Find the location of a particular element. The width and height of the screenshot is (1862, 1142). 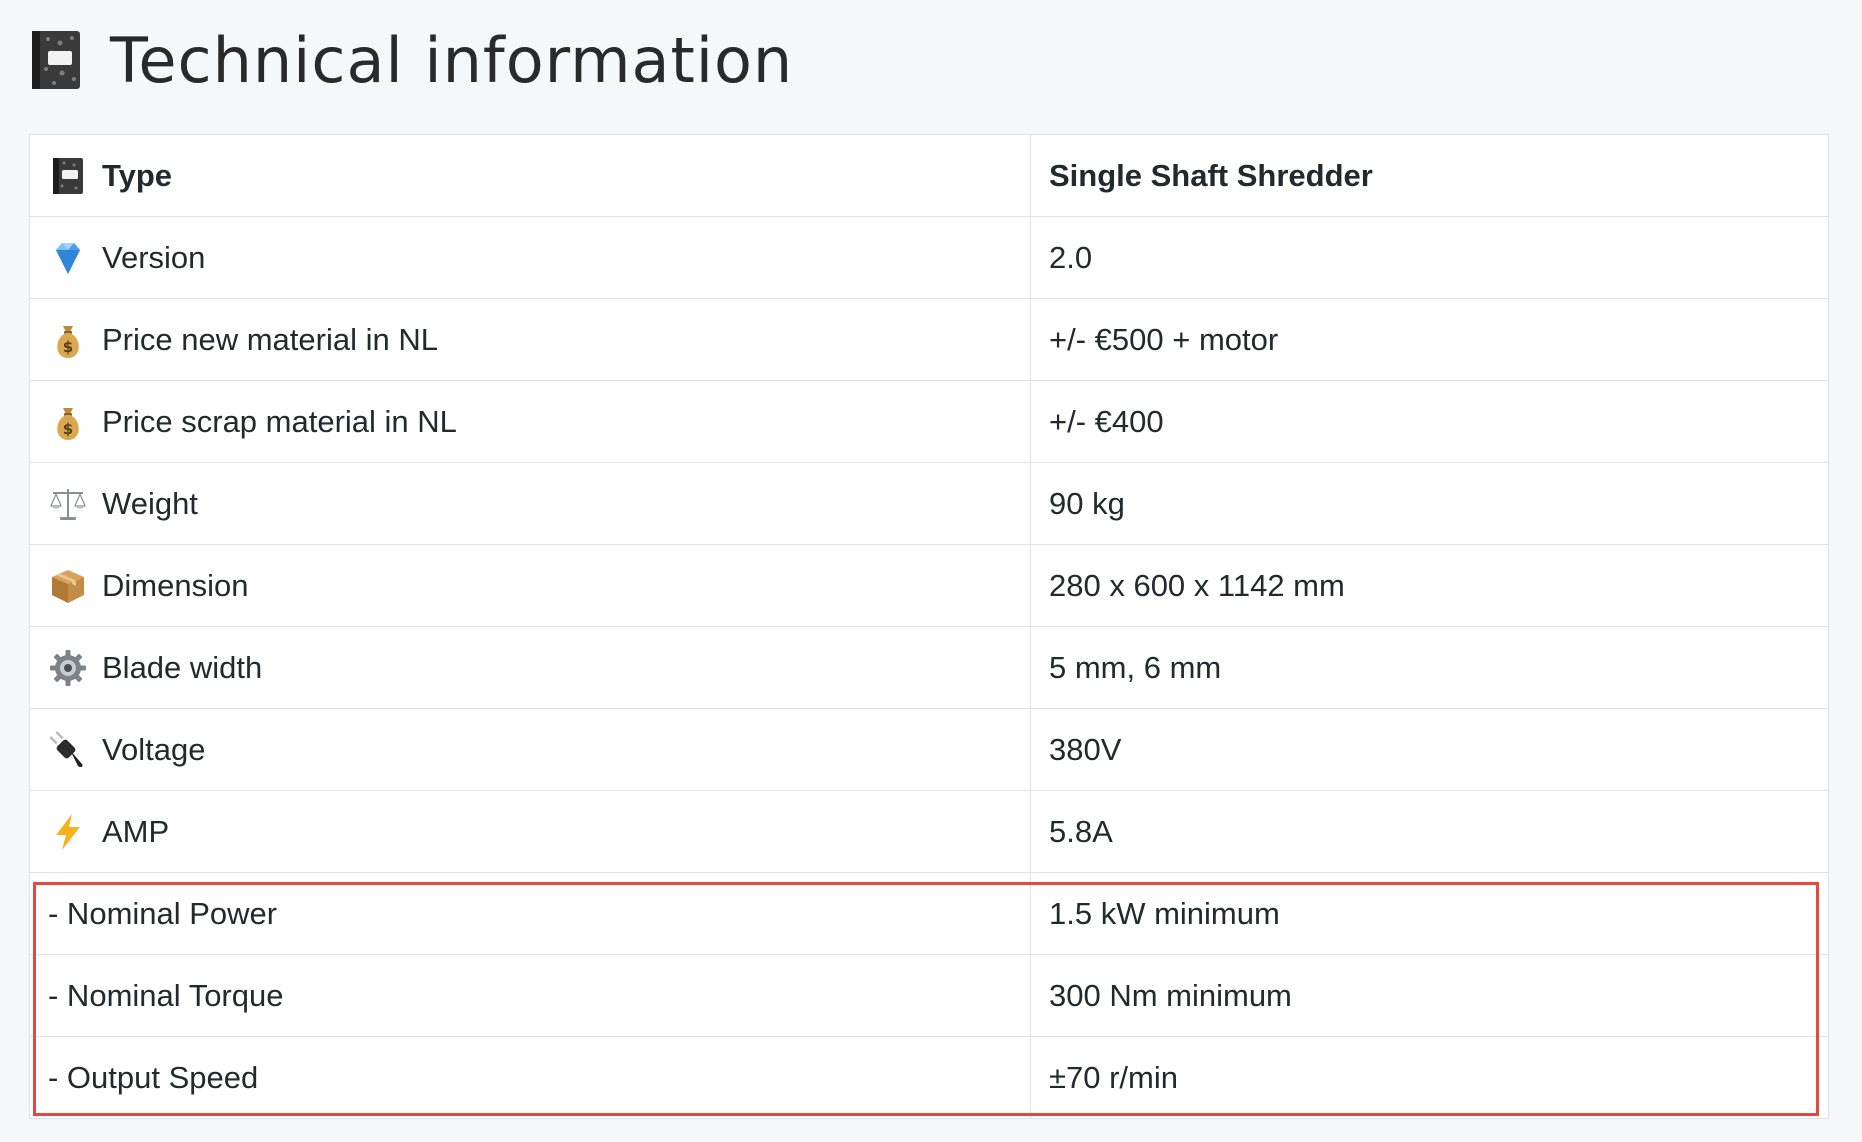

spec-value: +/- €400 is located at coordinates (1106, 421).